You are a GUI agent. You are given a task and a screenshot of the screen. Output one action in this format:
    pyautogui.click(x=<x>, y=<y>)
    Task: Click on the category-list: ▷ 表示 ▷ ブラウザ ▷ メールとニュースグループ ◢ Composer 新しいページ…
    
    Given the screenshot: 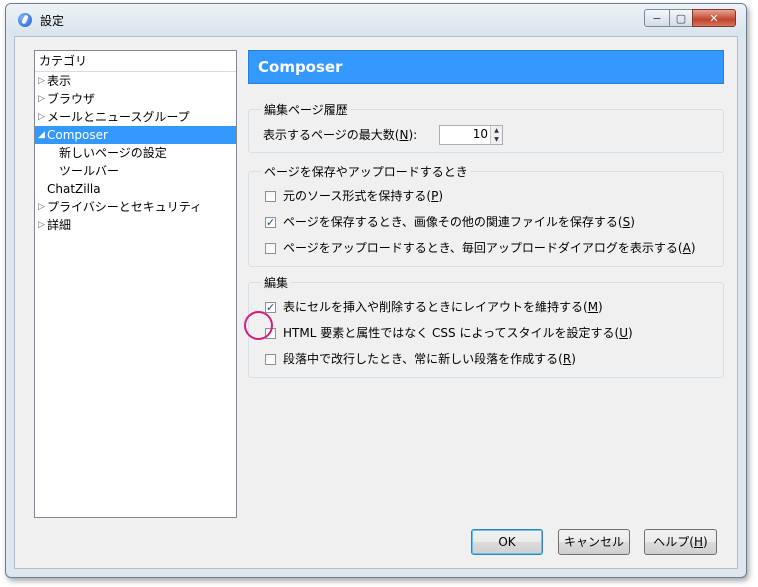 What is the action you would take?
    pyautogui.click(x=135, y=153)
    